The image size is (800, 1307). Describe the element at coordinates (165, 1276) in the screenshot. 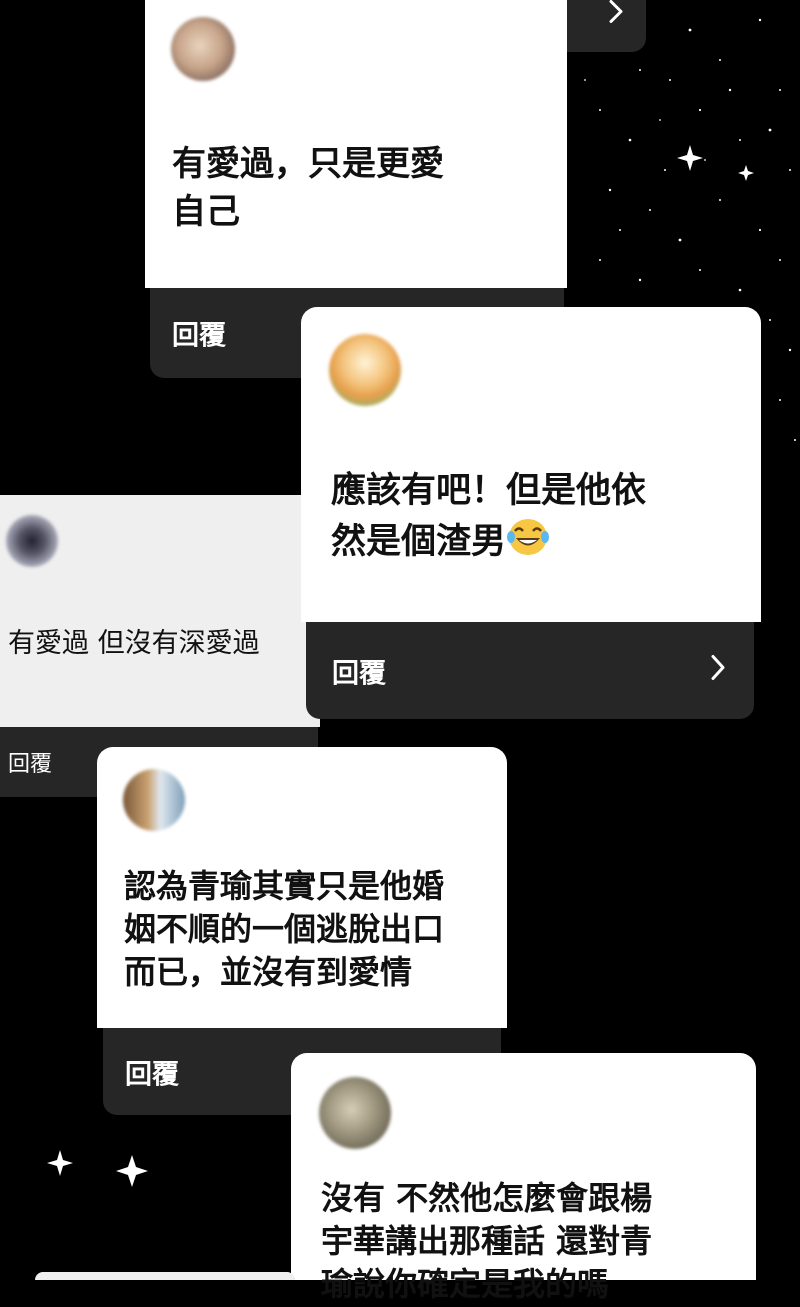

I see `reply-card-partial` at that location.